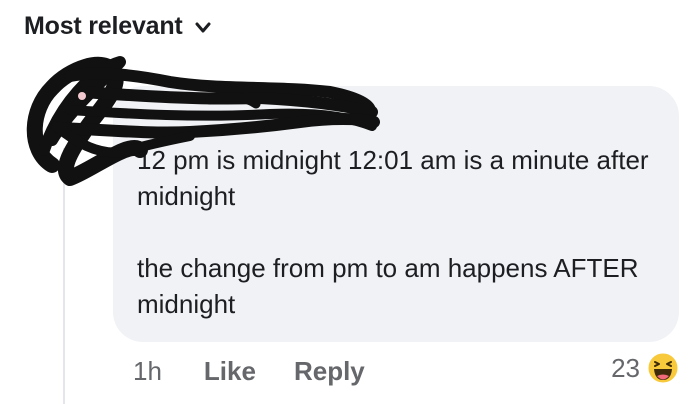  I want to click on reaction-count: 23, so click(625, 367).